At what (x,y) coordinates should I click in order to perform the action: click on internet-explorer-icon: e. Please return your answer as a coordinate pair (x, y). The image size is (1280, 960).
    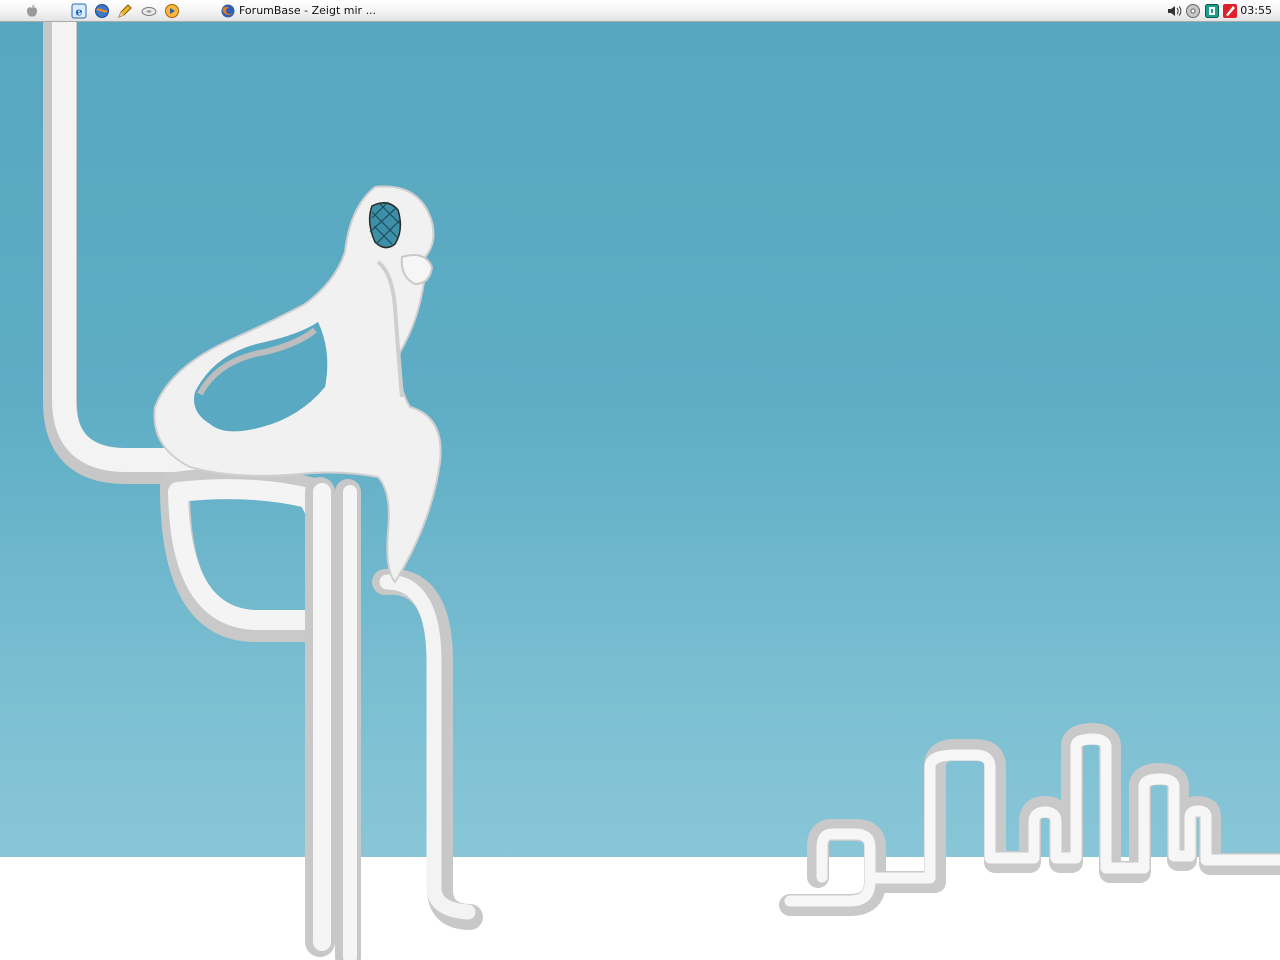
    Looking at the image, I should click on (79, 11).